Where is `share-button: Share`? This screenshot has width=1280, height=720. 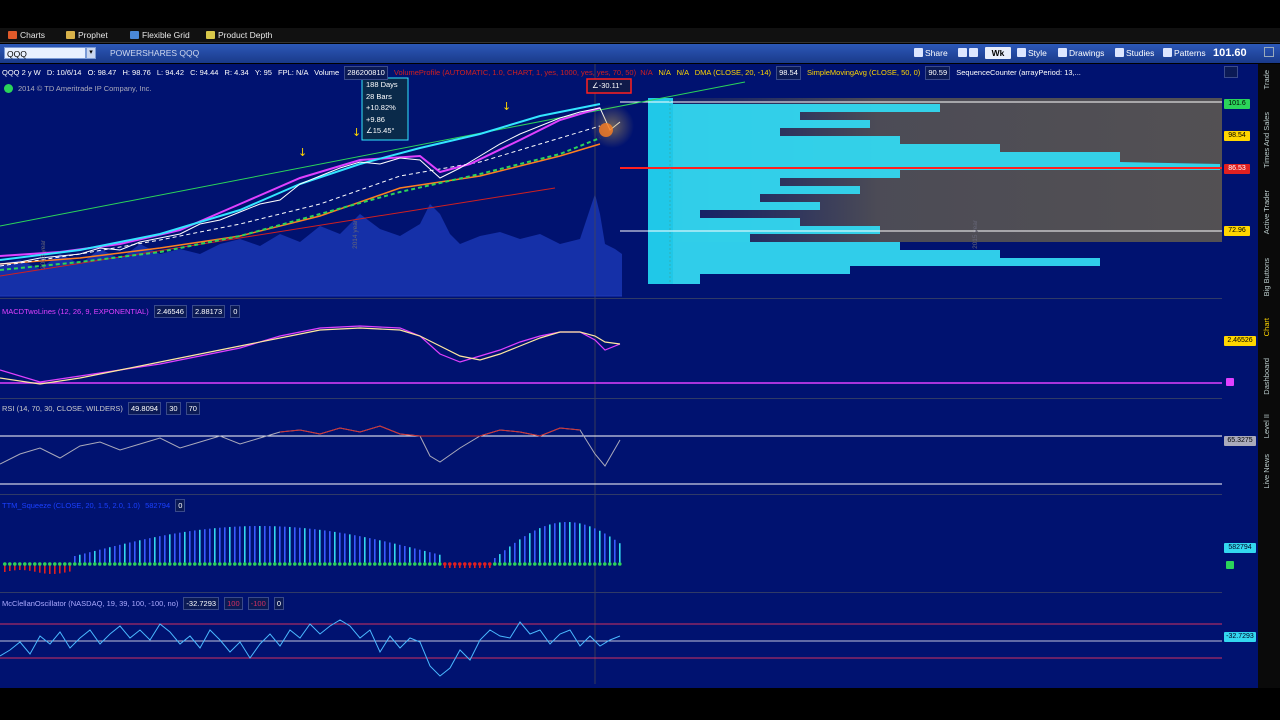 share-button: Share is located at coordinates (931, 53).